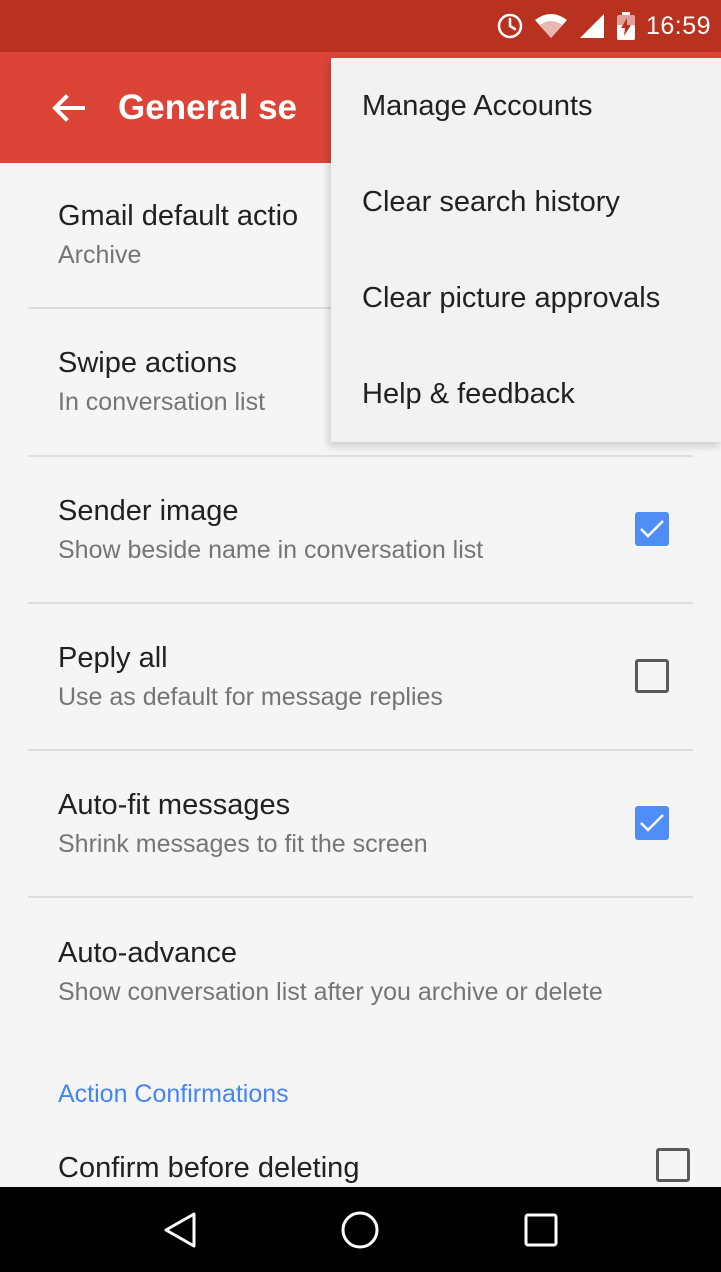  What do you see at coordinates (250, 696) in the screenshot?
I see `setting-subtitle: Use as default for message replies` at bounding box center [250, 696].